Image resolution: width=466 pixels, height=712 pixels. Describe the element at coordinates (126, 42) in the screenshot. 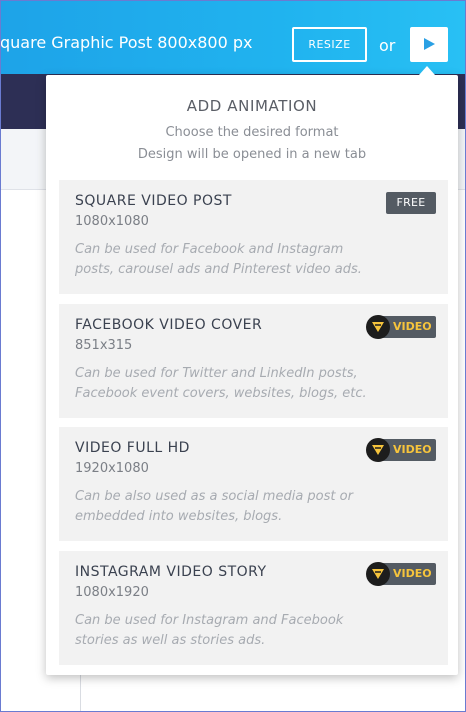

I see `design-title: quare Graphic Post 800x800 px` at that location.